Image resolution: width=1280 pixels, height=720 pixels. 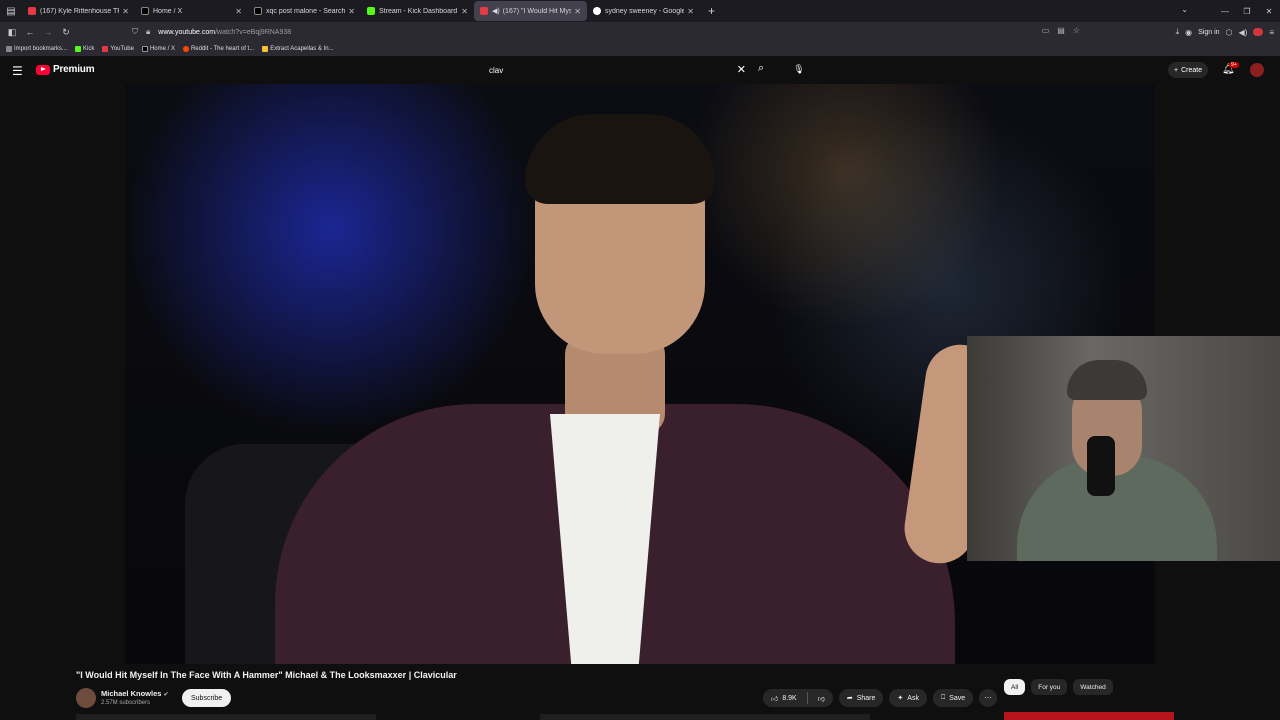 What do you see at coordinates (168, 11) in the screenshot?
I see `tab-title: Home / X` at bounding box center [168, 11].